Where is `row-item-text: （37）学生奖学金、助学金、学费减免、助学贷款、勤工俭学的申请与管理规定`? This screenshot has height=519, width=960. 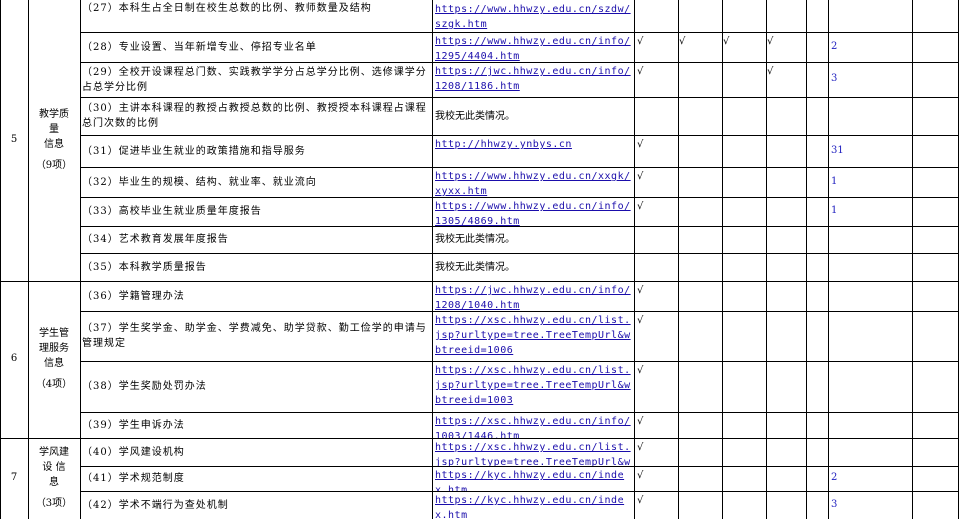 row-item-text: （37）学生奖学金、助学金、学费减免、助学贷款、勤工俭学的申请与管理规定 is located at coordinates (254, 336).